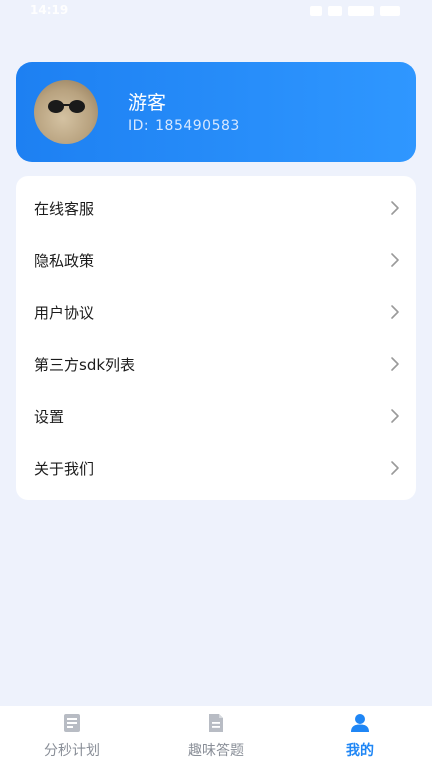  What do you see at coordinates (335, 11) in the screenshot?
I see `wifi-icon` at bounding box center [335, 11].